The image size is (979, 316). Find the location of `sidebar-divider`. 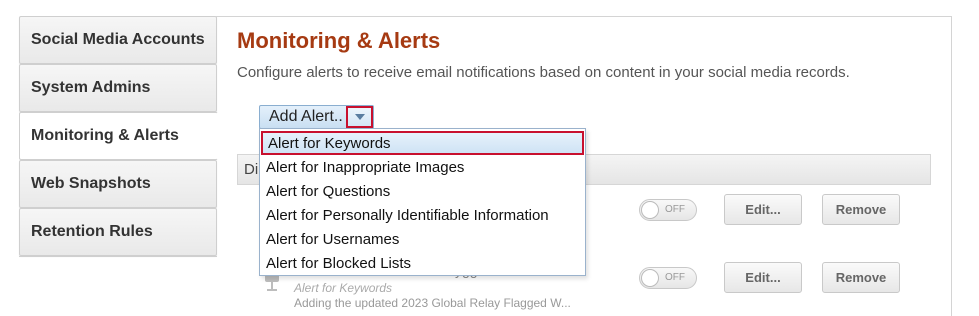

sidebar-divider is located at coordinates (118, 256).